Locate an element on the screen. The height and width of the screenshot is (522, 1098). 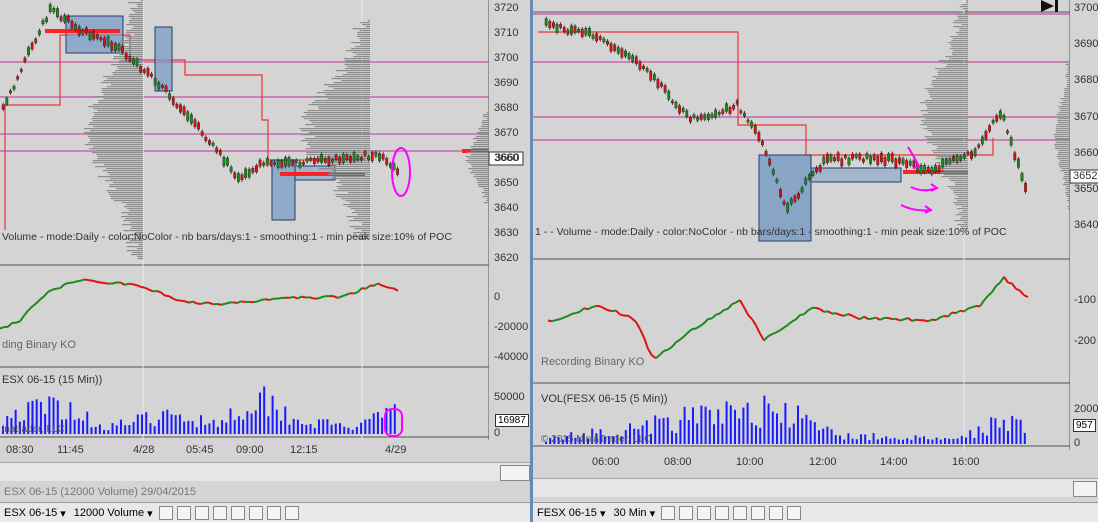
instrument-selector: FESX 06-15 ▾ is located at coordinates (571, 513).